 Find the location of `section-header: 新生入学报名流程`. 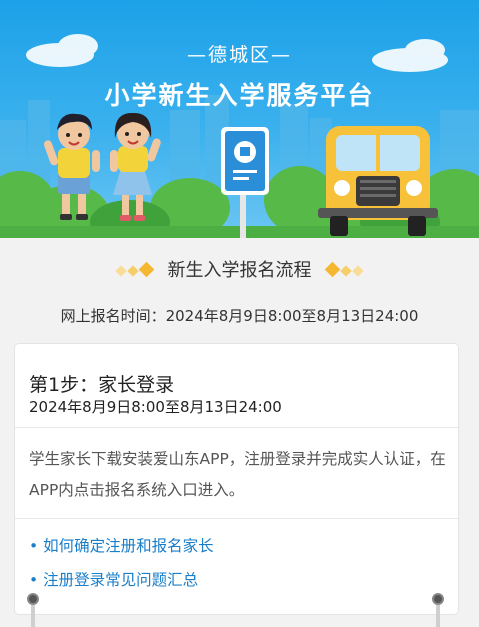

section-header: 新生入学报名流程 is located at coordinates (239, 269).